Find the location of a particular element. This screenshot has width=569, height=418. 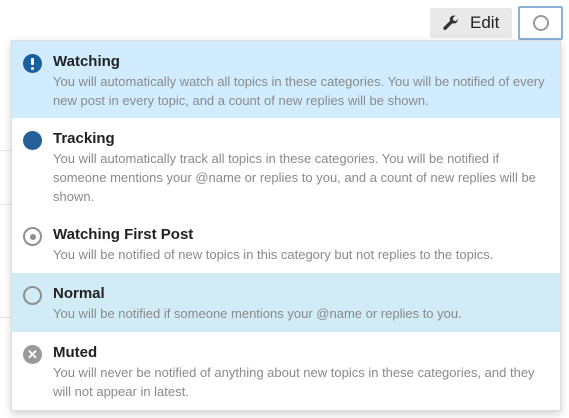

menu-item-title: Tracking is located at coordinates (84, 138).